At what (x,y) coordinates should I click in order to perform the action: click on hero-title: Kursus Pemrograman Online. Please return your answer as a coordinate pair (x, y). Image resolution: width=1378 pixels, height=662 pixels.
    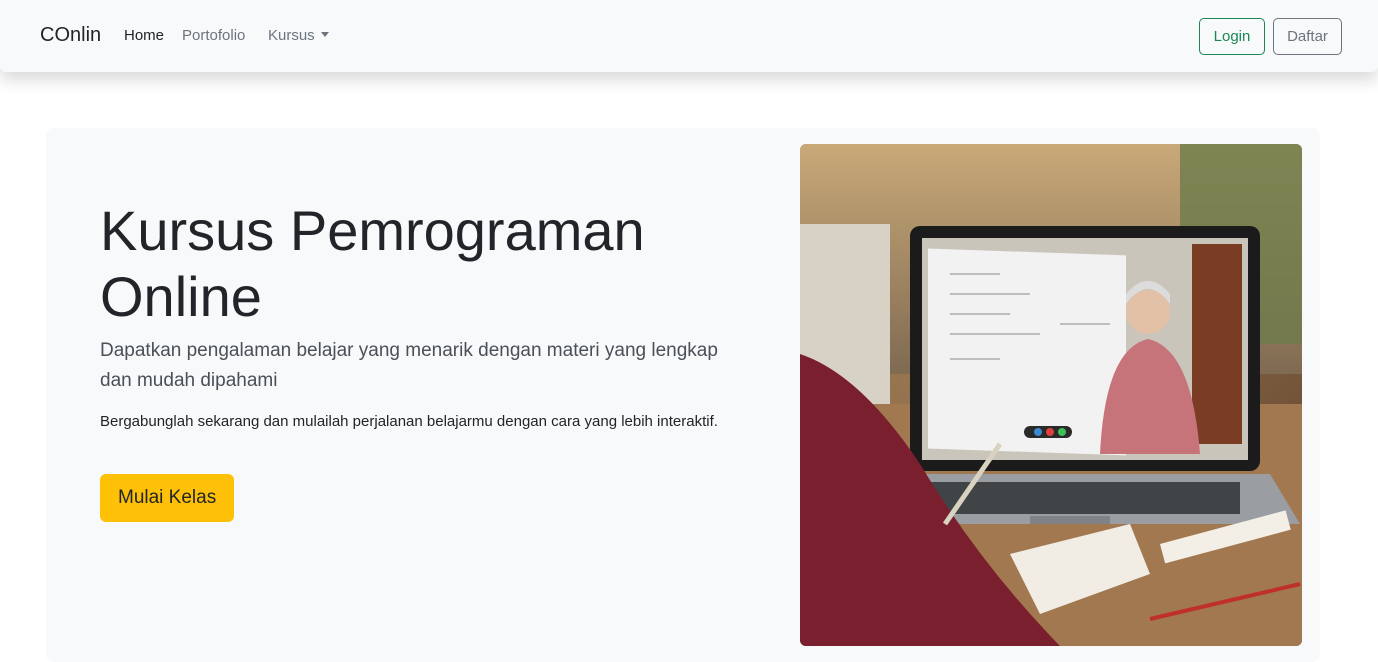
    Looking at the image, I should click on (420, 264).